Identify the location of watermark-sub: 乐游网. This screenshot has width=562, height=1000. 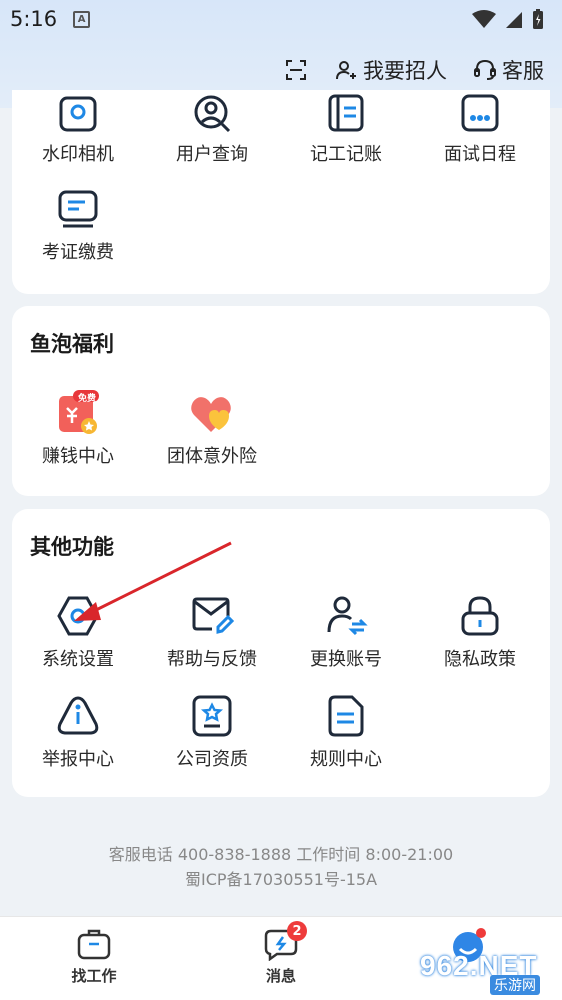
(515, 985).